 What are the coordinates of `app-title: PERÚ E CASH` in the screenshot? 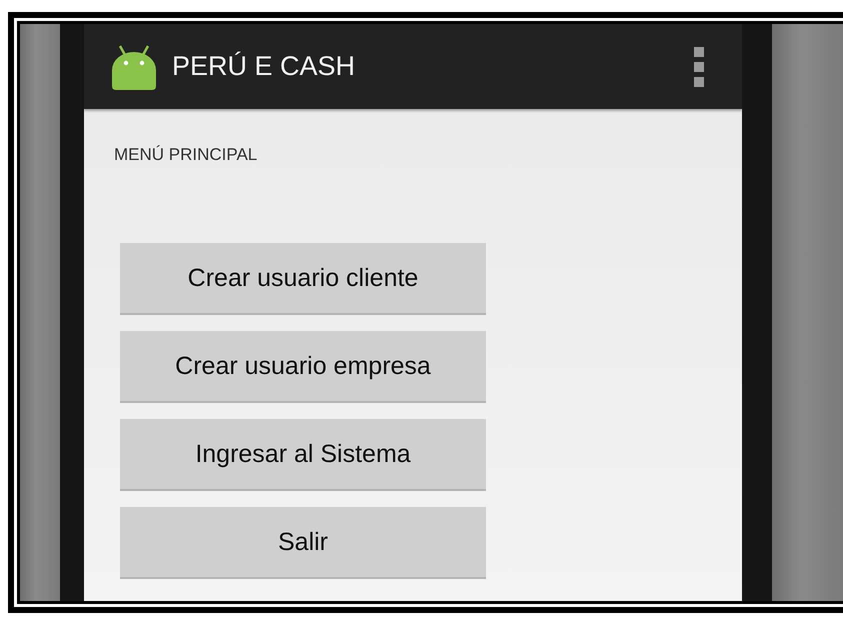 It's located at (264, 66).